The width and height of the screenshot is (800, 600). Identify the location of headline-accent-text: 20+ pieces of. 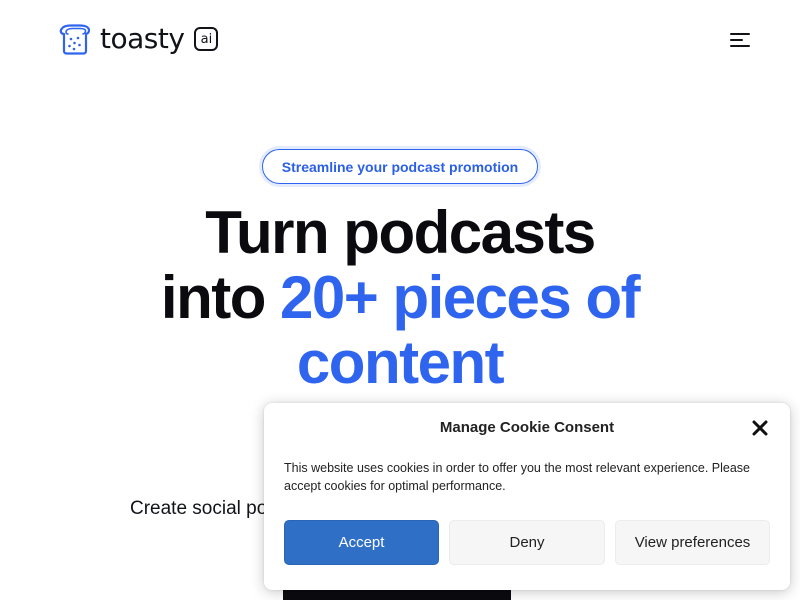
(460, 297).